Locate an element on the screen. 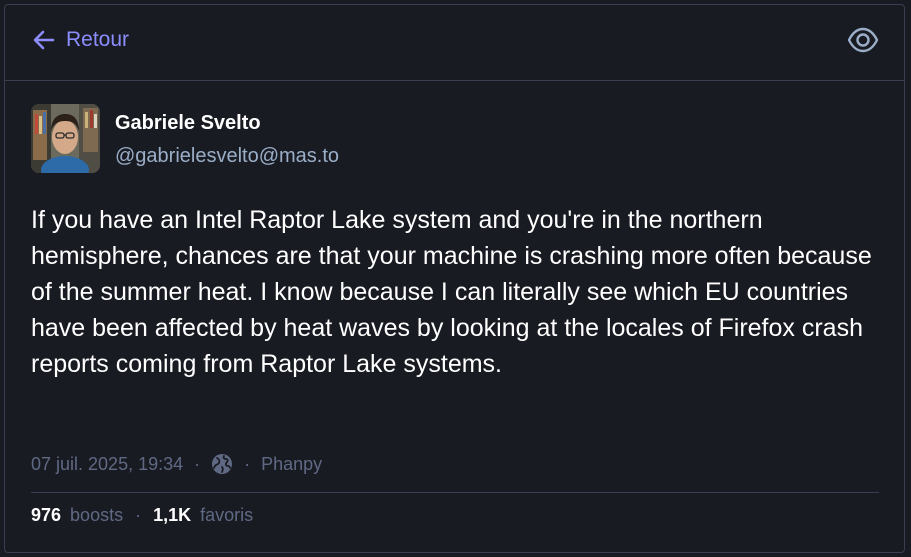 This screenshot has height=557, width=911. post-stats: 976 boosts · 1,1K favoris is located at coordinates (142, 515).